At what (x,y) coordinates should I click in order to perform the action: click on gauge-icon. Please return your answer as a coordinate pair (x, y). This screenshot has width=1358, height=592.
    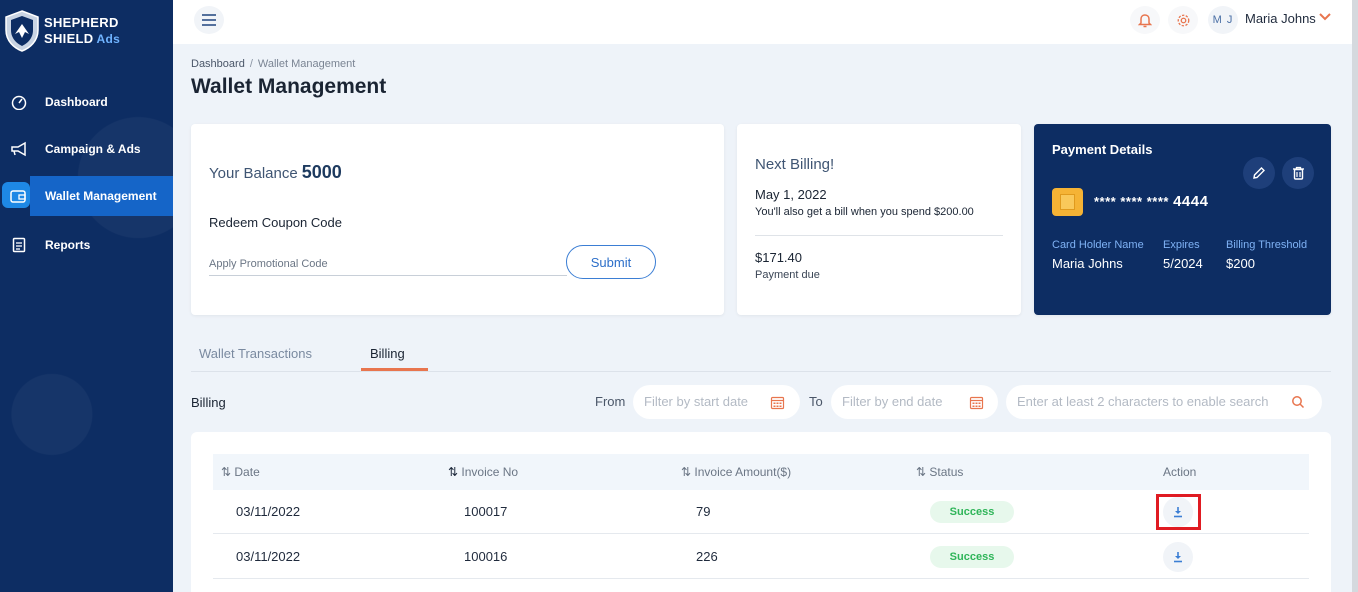
    Looking at the image, I should click on (19, 102).